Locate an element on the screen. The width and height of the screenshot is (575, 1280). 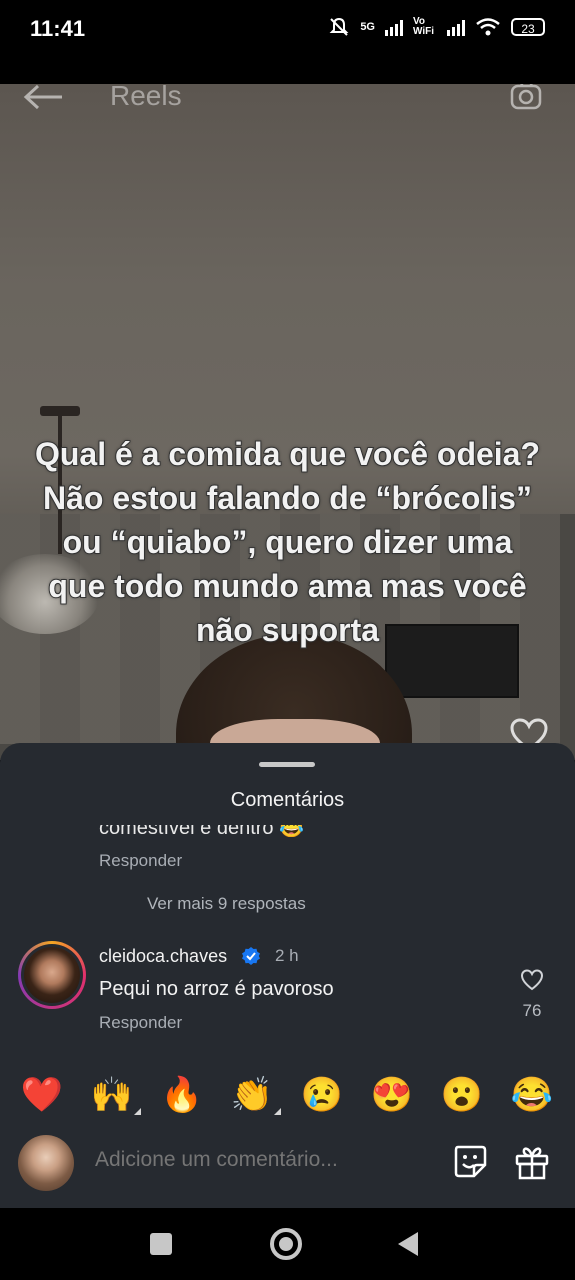
system-nav-bar is located at coordinates (287, 1244).